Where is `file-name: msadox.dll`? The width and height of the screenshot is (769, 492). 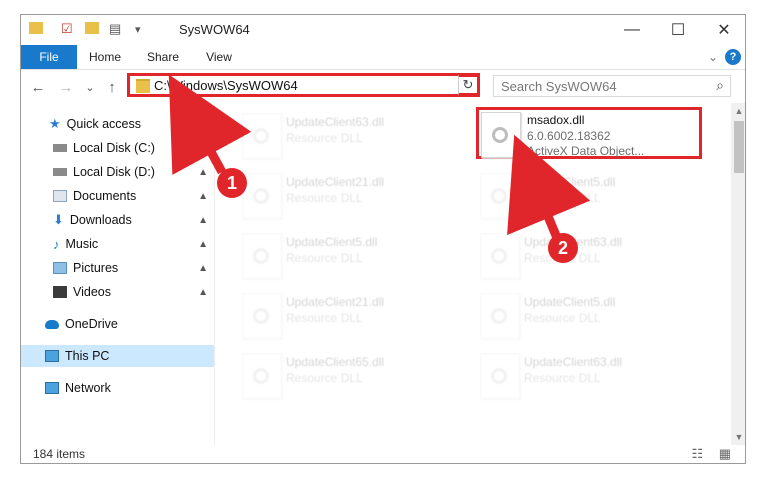
file-name: msadox.dll is located at coordinates (556, 120).